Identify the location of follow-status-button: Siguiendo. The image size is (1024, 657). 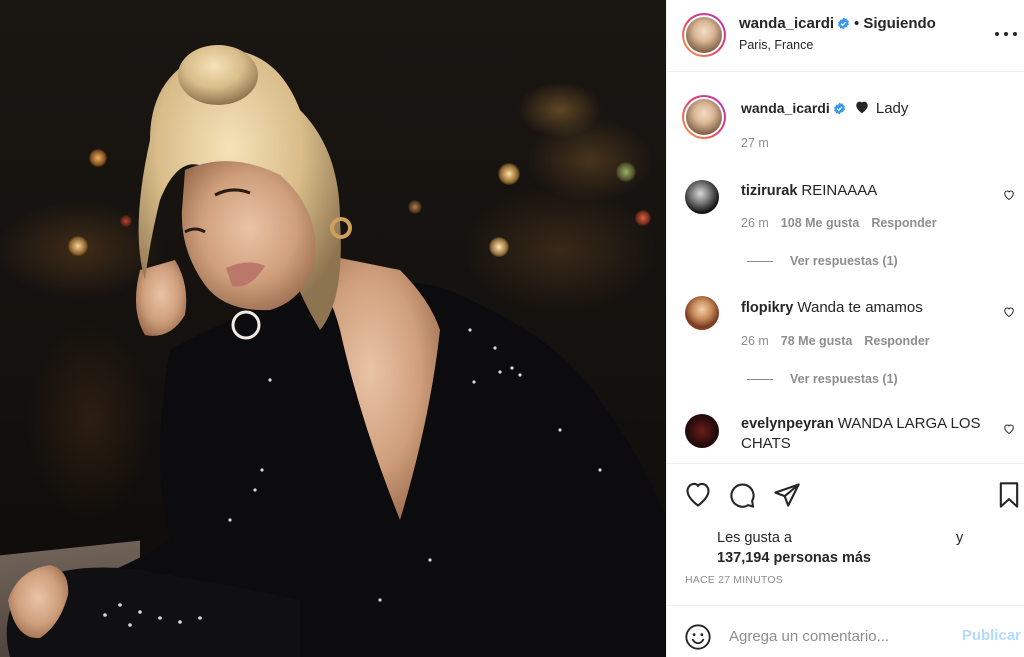
(899, 23).